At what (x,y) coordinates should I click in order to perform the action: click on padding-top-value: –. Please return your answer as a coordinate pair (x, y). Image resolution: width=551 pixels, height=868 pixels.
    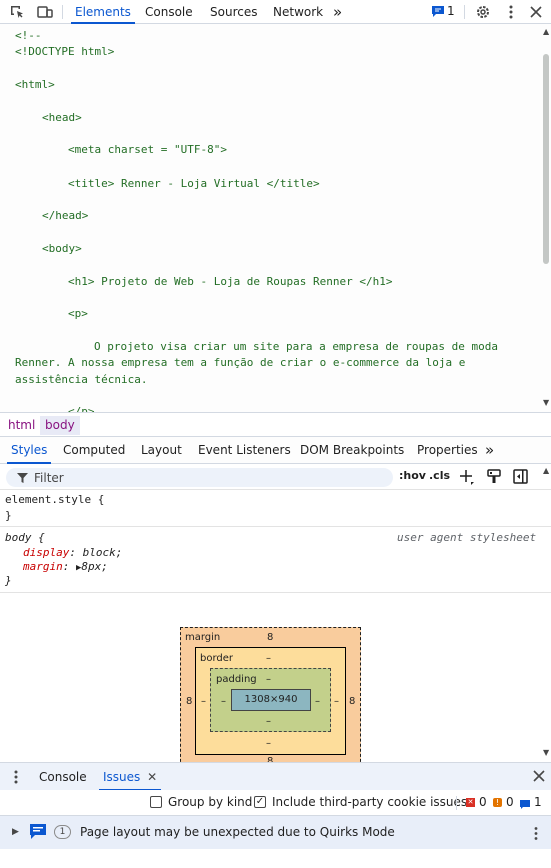
    Looking at the image, I should click on (268, 679).